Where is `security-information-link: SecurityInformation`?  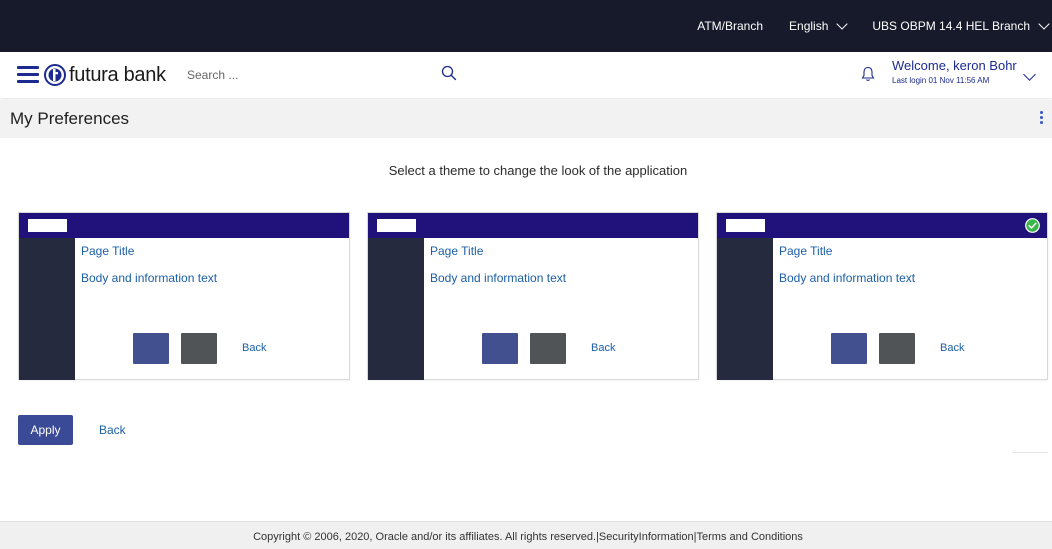 security-information-link: SecurityInformation is located at coordinates (646, 537).